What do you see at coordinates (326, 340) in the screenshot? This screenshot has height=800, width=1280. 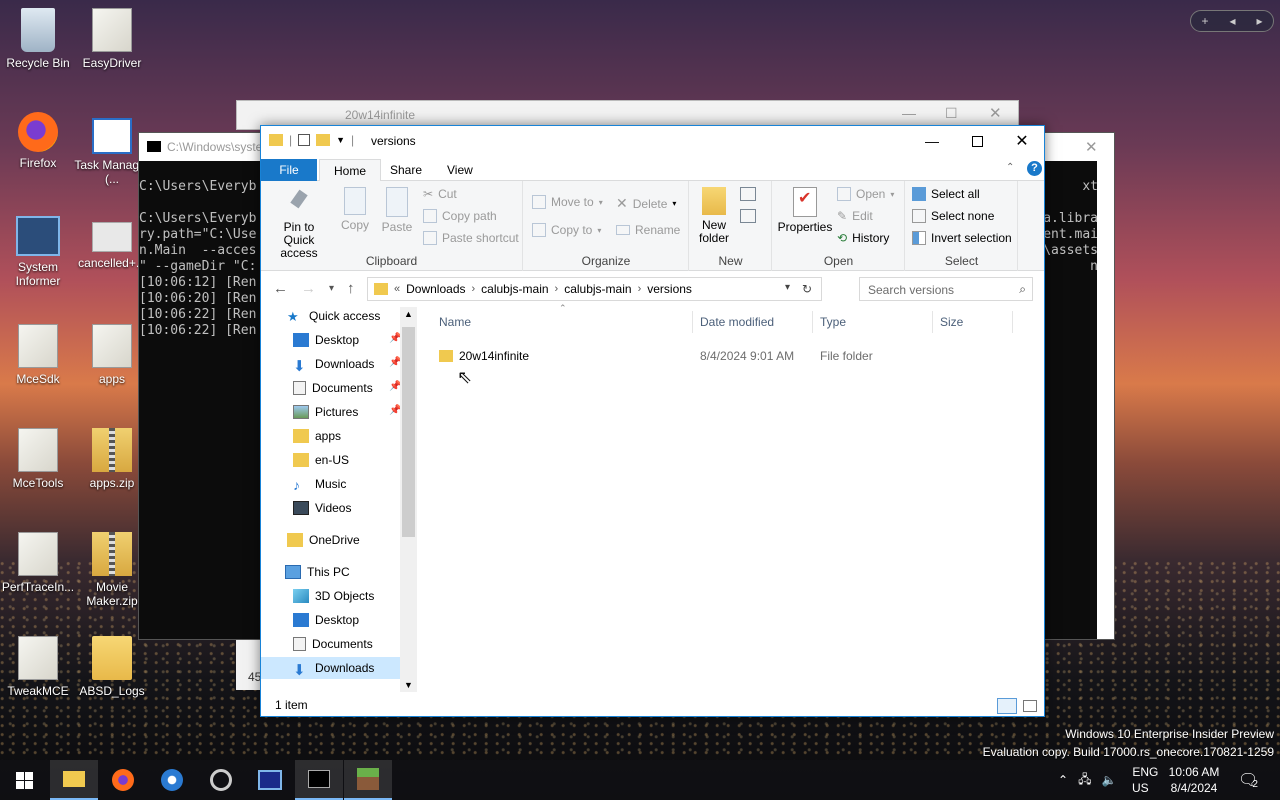 I see `nav-desktop: Desktop` at bounding box center [326, 340].